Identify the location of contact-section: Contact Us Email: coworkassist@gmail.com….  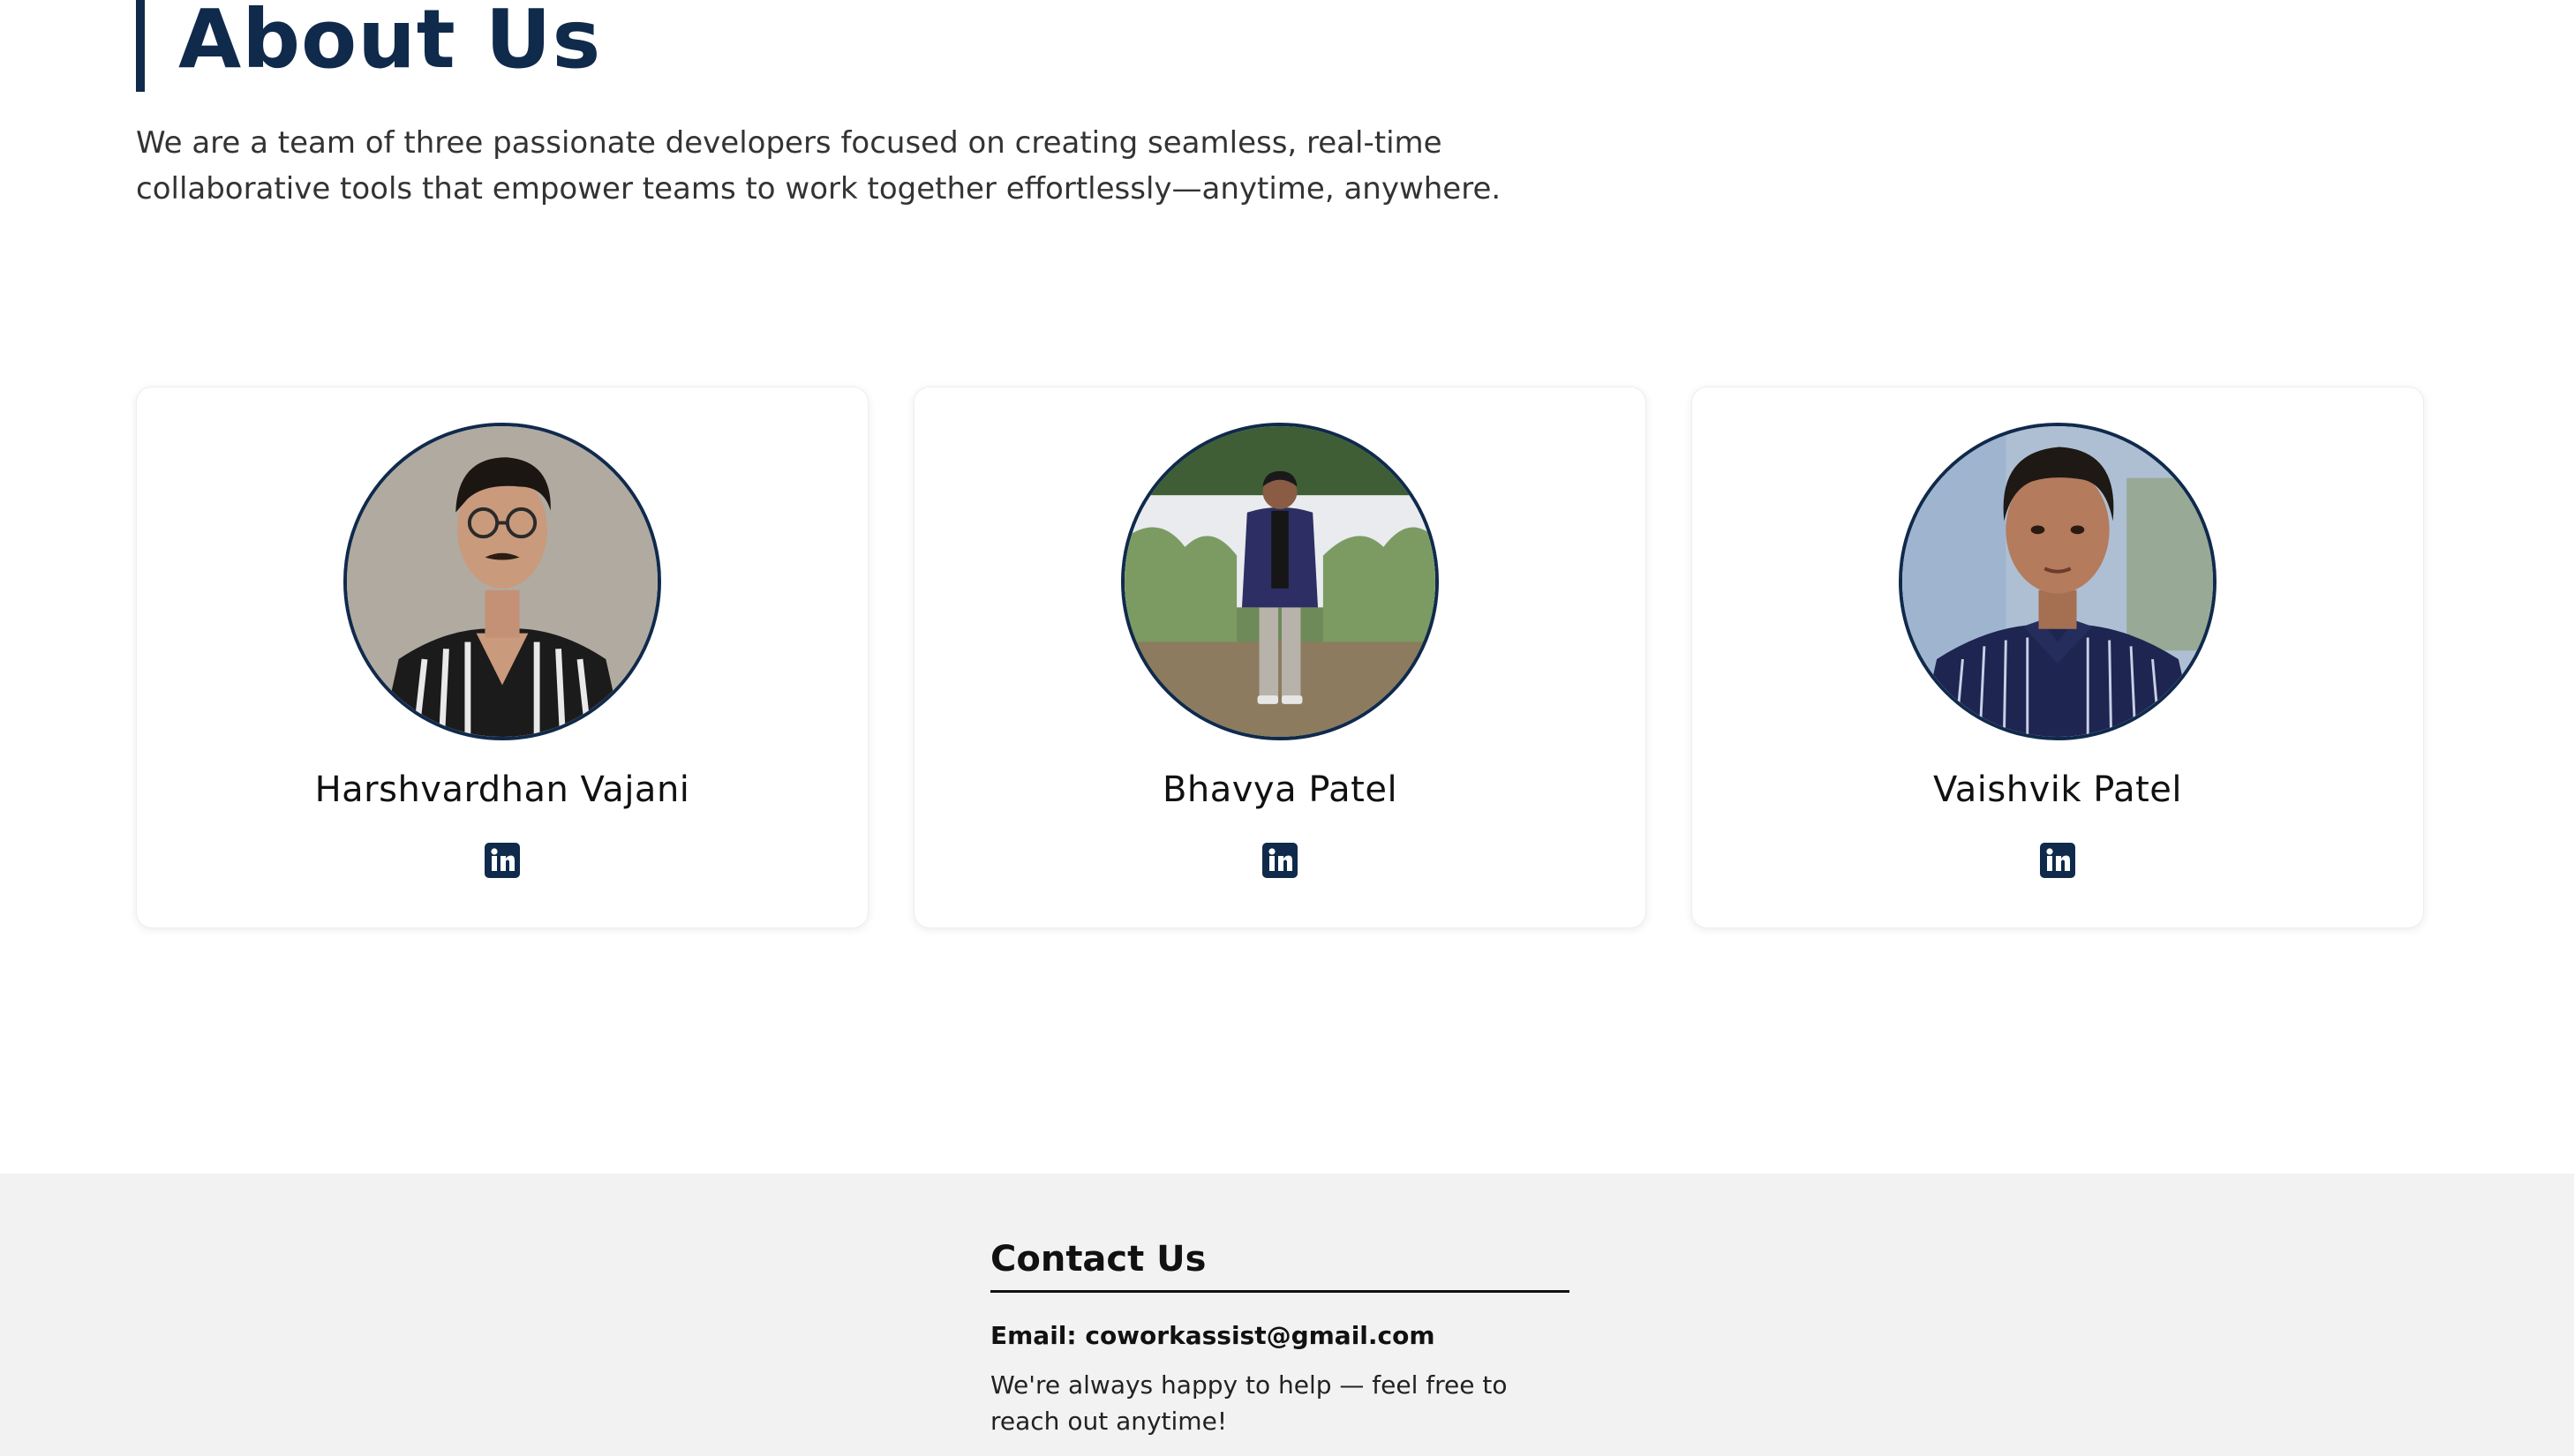
(1279, 1337).